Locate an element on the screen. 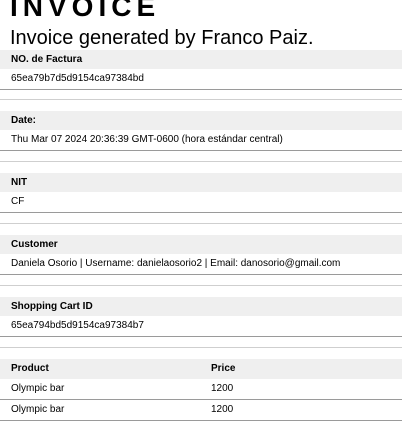 This screenshot has height=435, width=402. invoice-number-section: NO. de Factura 65ea79b7d5d9154ca97384bd is located at coordinates (201, 70).